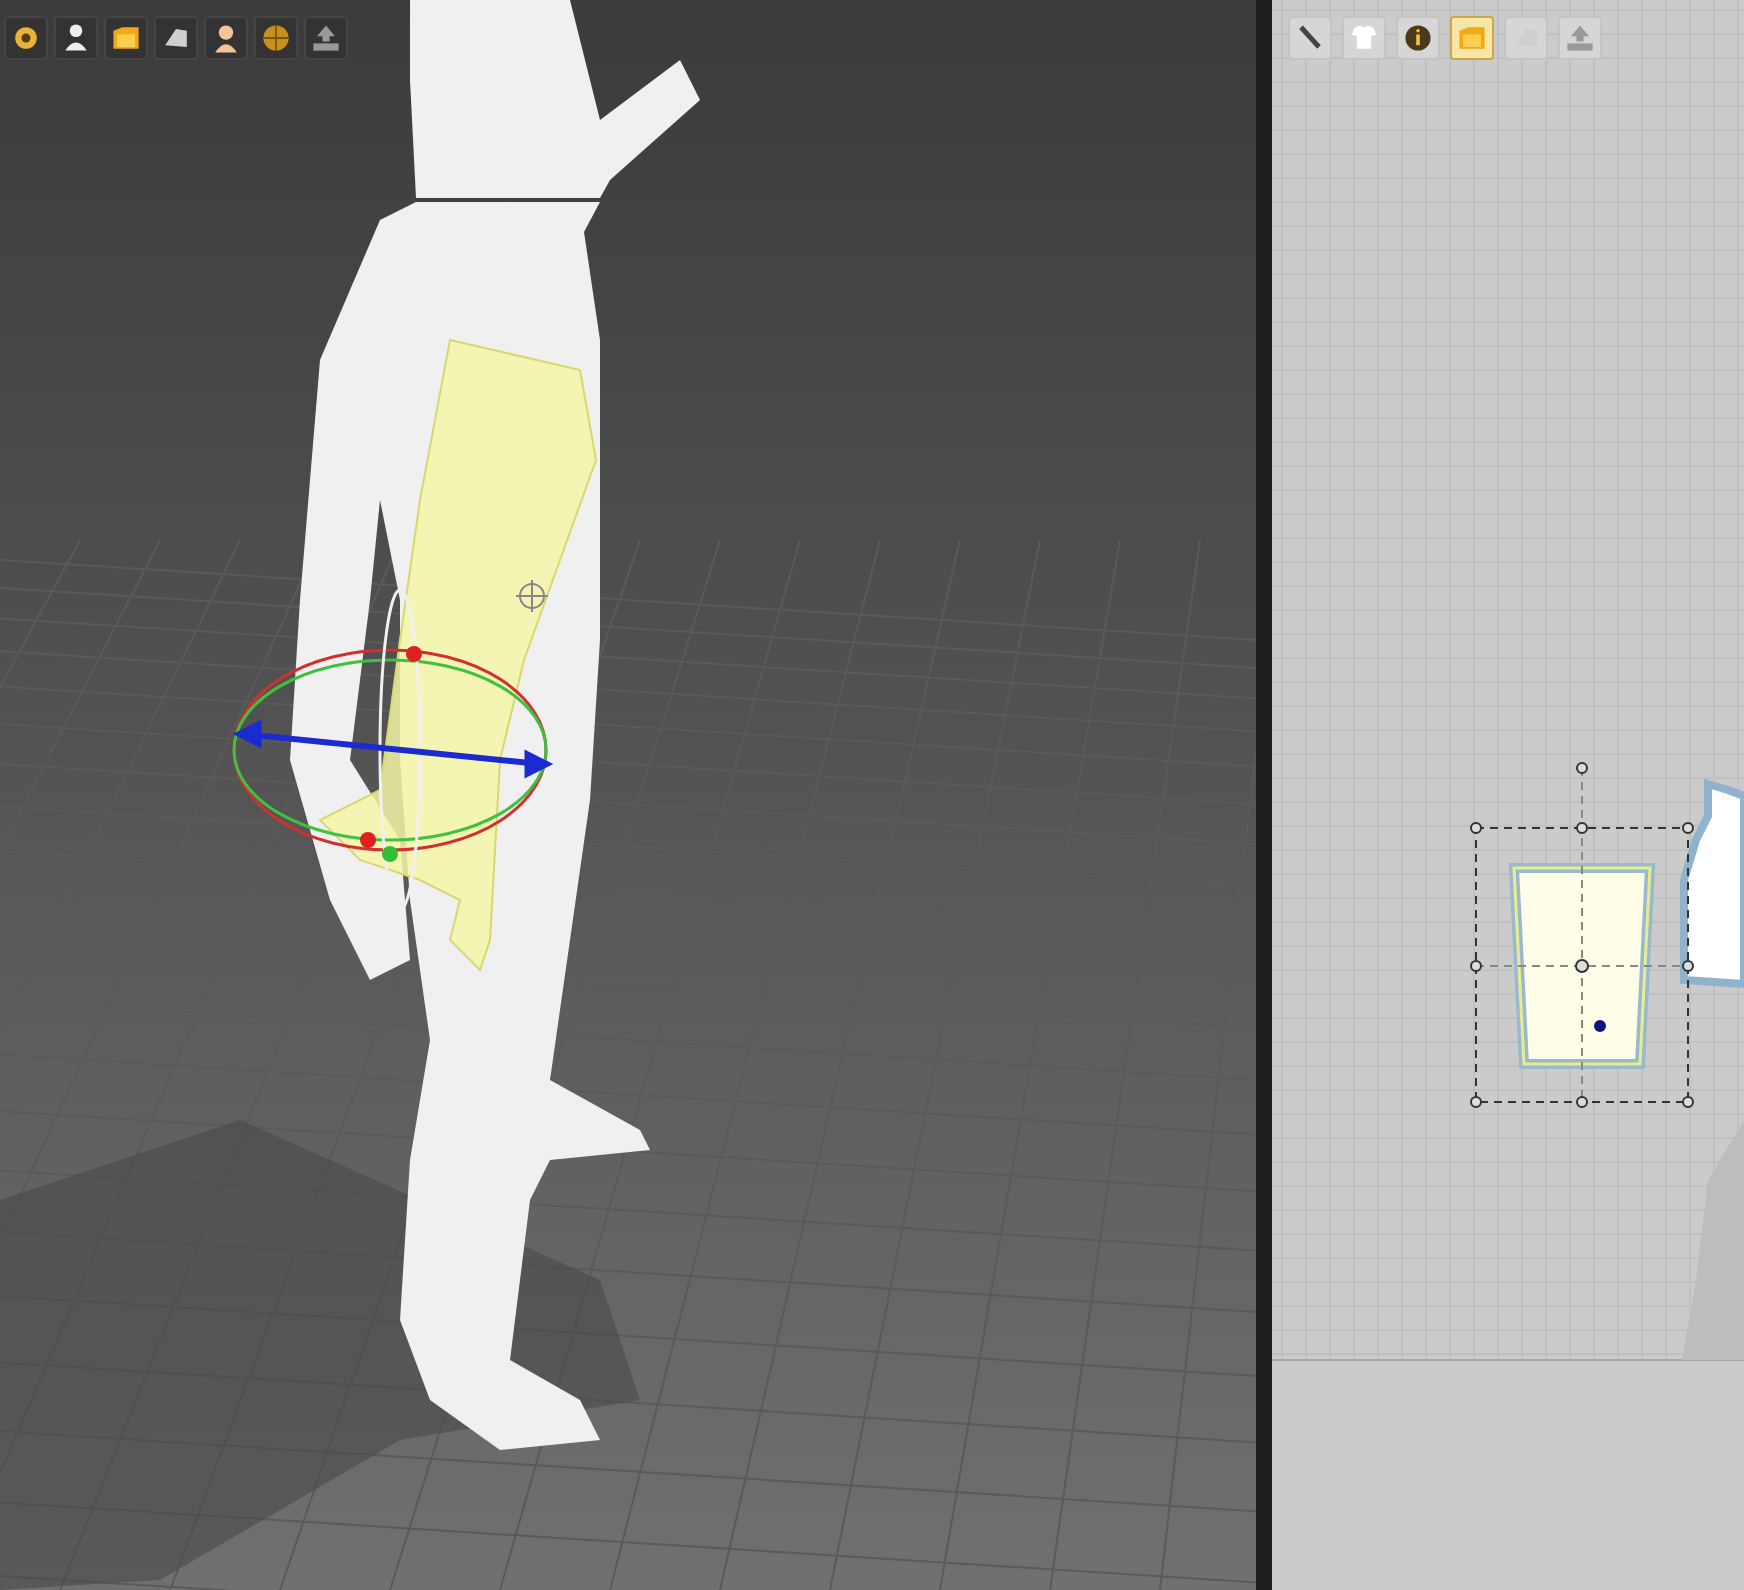 The height and width of the screenshot is (1590, 1744). What do you see at coordinates (1582, 935) in the screenshot?
I see `selection-bounding-box` at bounding box center [1582, 935].